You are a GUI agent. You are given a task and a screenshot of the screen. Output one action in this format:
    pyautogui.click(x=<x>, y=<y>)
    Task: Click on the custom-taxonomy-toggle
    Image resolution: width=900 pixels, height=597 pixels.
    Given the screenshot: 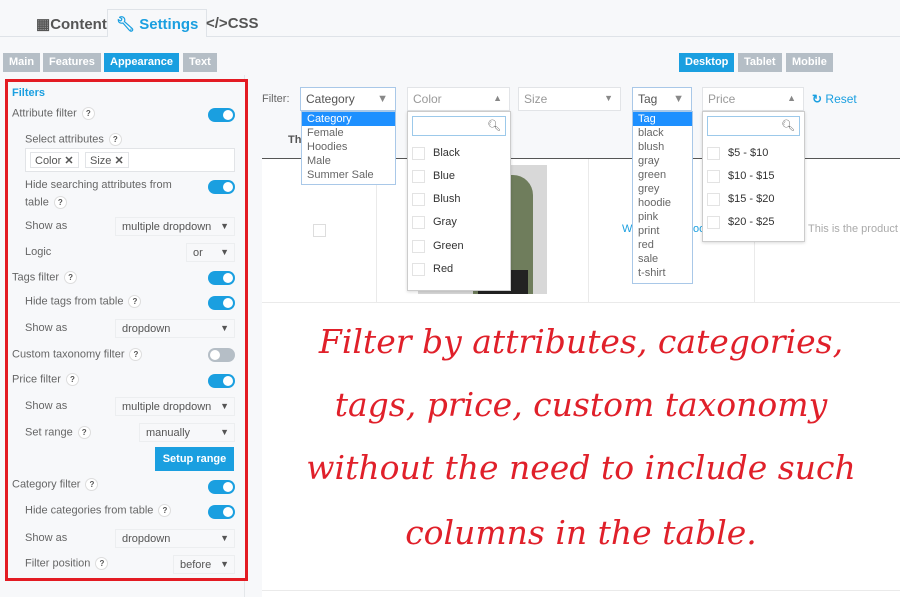 What is the action you would take?
    pyautogui.click(x=221, y=355)
    